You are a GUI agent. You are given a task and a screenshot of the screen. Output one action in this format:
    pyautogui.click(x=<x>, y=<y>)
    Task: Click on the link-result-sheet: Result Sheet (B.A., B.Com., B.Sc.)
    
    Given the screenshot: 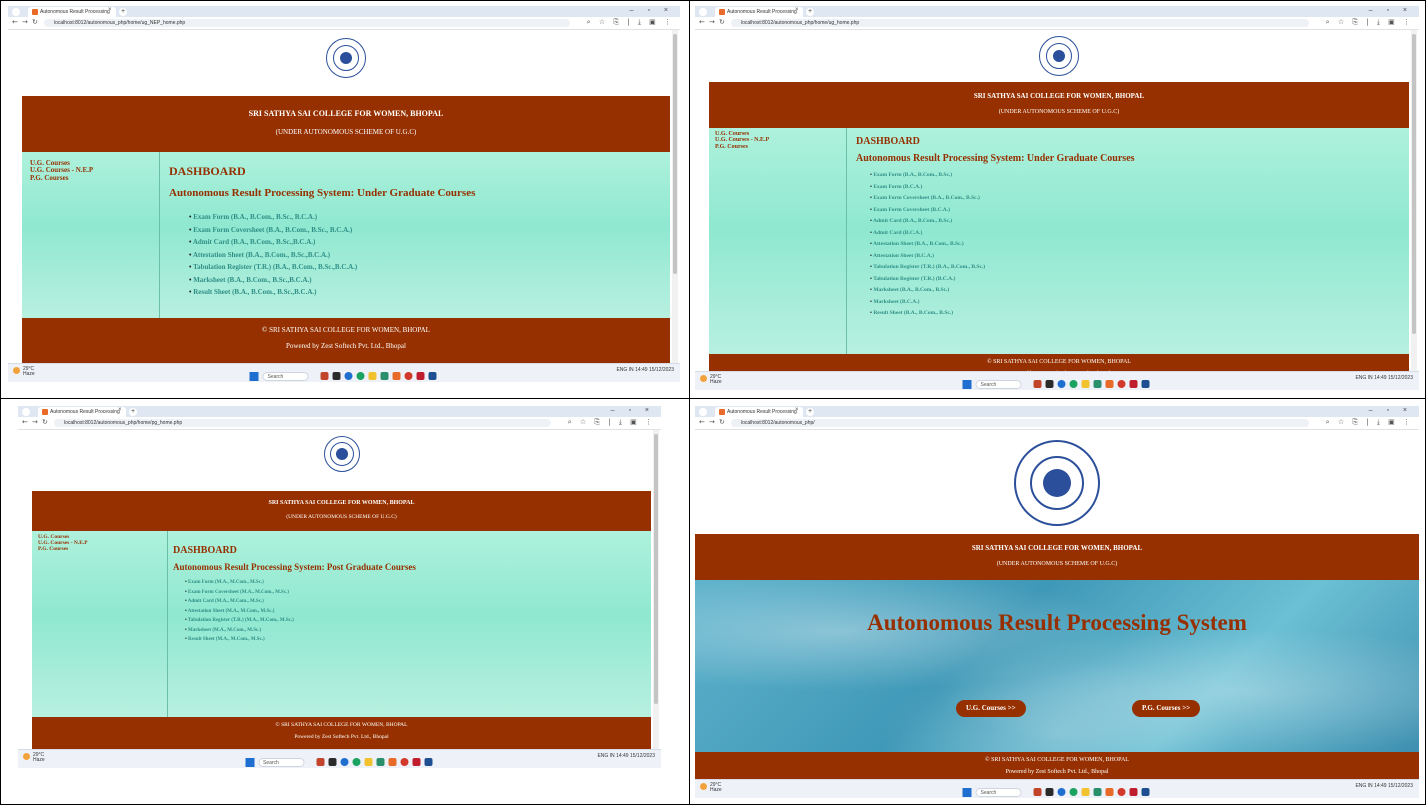 What is the action you would take?
    pyautogui.click(x=1139, y=314)
    